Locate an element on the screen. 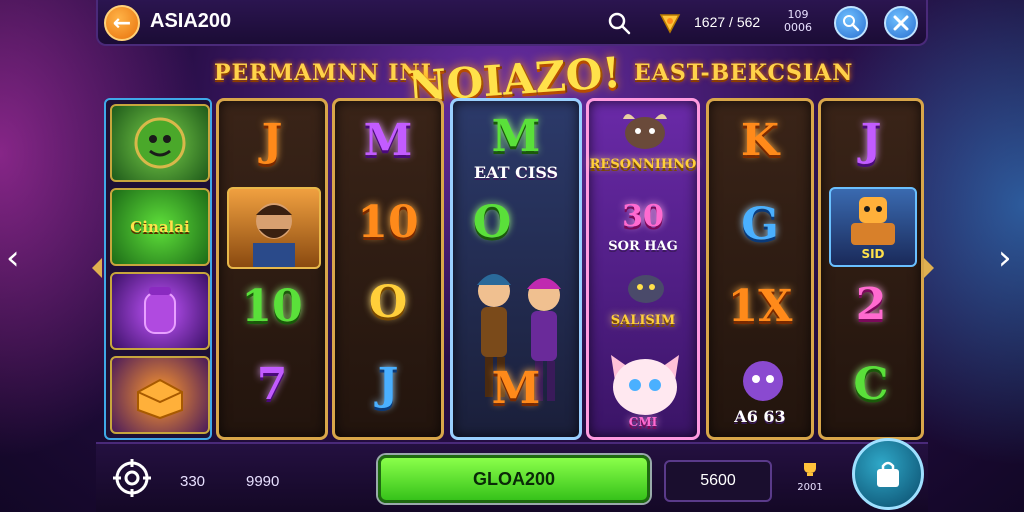 The width and height of the screenshot is (1024, 512). side-tile-2: Cinalai is located at coordinates (160, 227).